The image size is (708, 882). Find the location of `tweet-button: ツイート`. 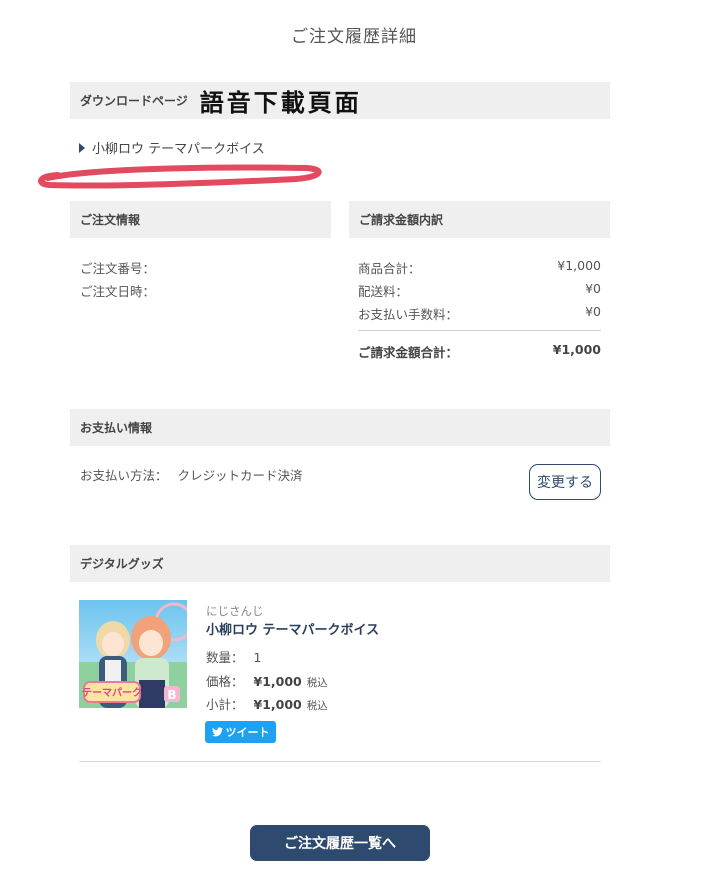

tweet-button: ツイート is located at coordinates (240, 732).